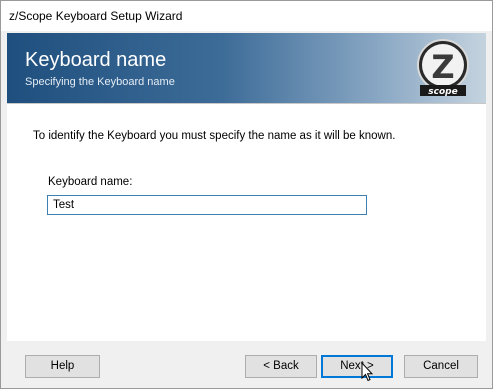  What do you see at coordinates (62, 366) in the screenshot?
I see `help-button: Help` at bounding box center [62, 366].